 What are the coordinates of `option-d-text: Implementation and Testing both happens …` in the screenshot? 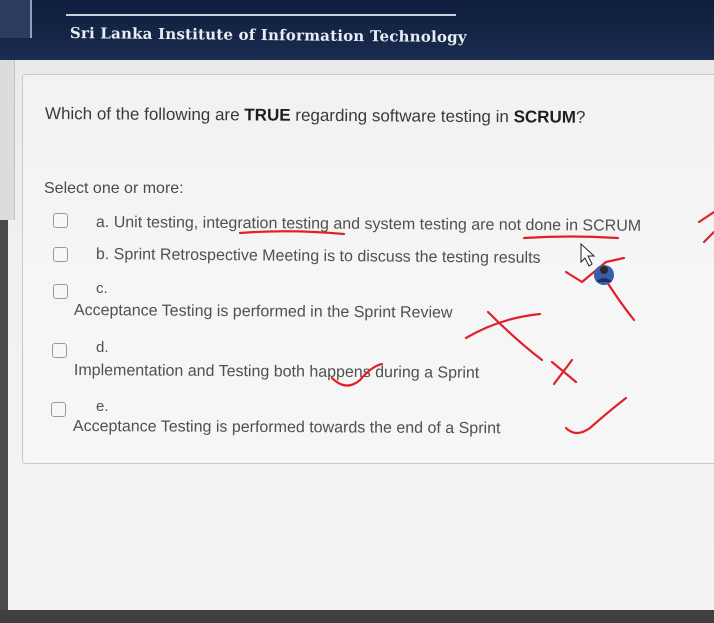 It's located at (276, 372).